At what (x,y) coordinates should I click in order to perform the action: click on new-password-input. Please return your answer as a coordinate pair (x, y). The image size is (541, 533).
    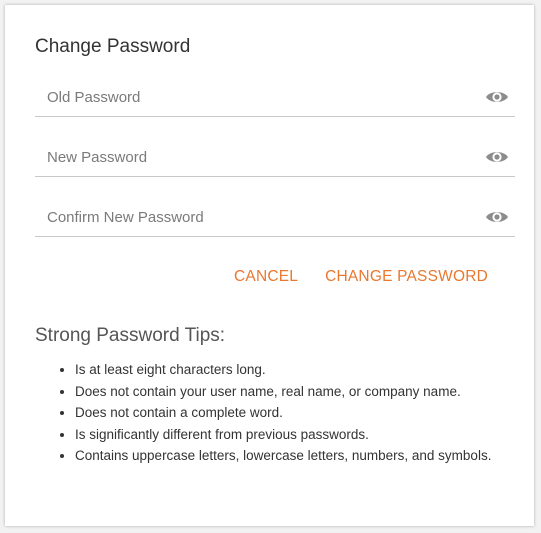
    Looking at the image, I should click on (255, 157).